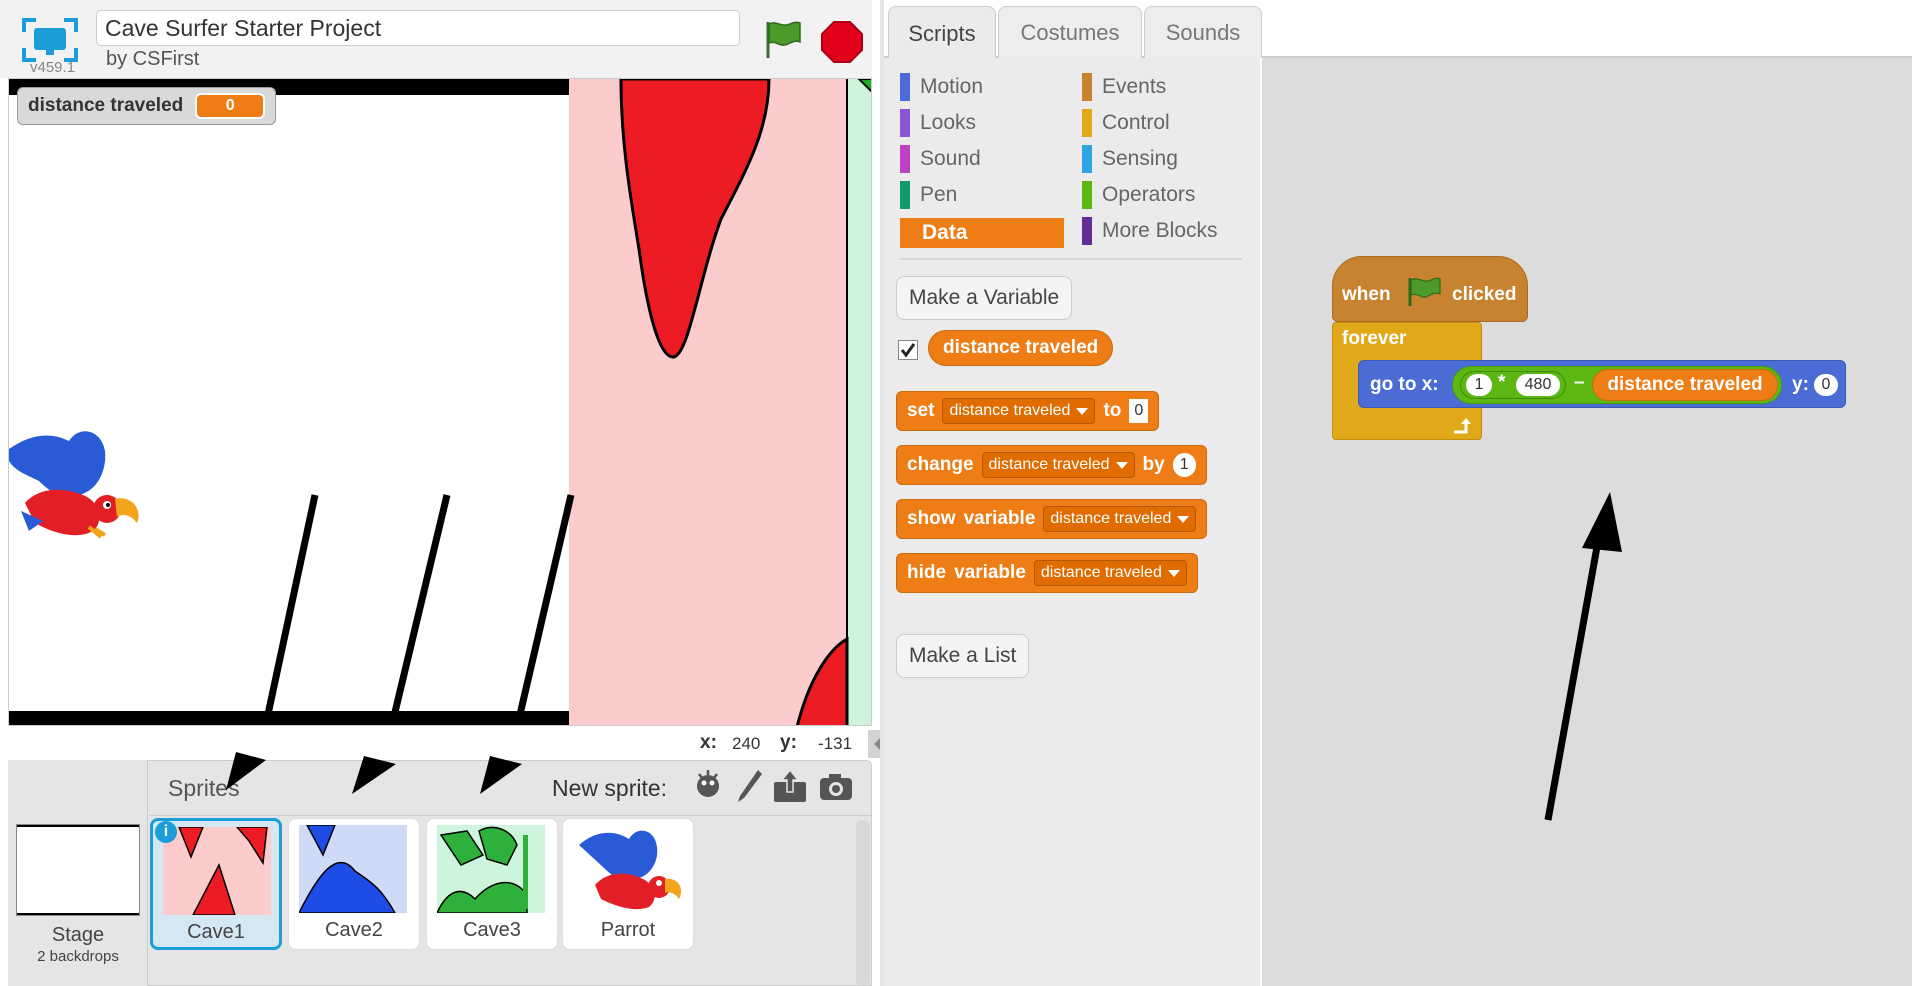 The width and height of the screenshot is (1912, 986). What do you see at coordinates (1087, 195) in the screenshot?
I see `operators-color-bar` at bounding box center [1087, 195].